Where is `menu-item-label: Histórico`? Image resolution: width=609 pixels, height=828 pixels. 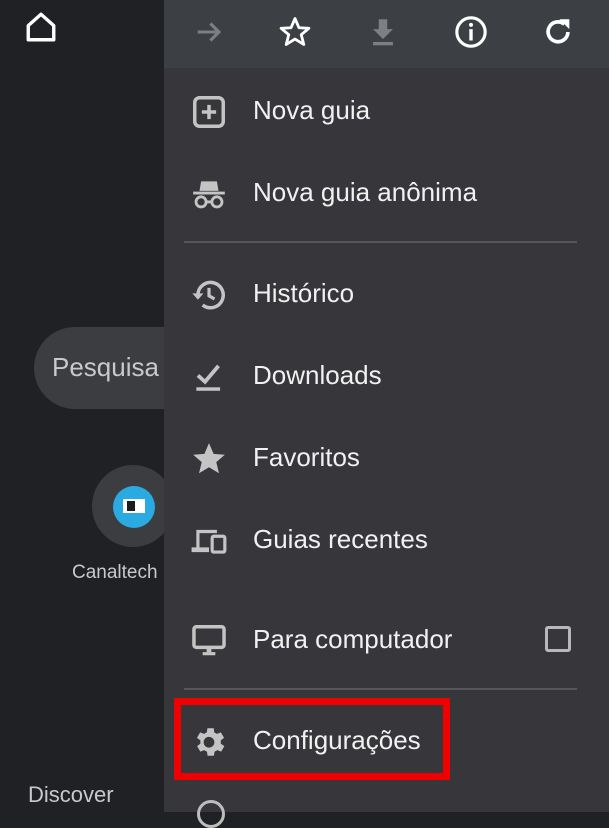 menu-item-label: Histórico is located at coordinates (304, 293).